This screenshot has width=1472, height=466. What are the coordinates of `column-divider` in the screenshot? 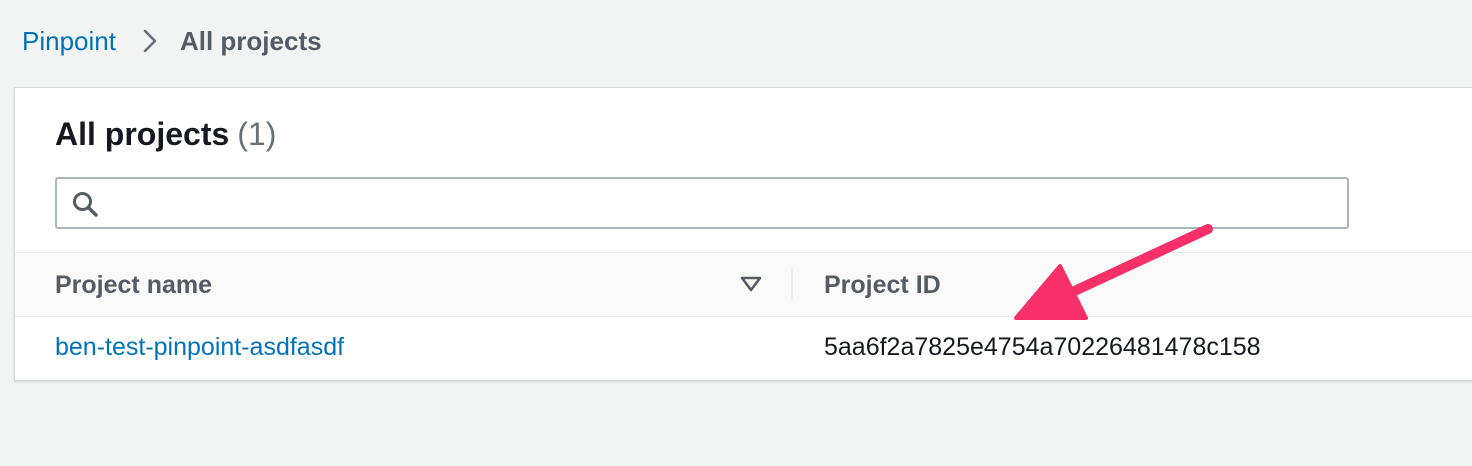 It's located at (792, 284).